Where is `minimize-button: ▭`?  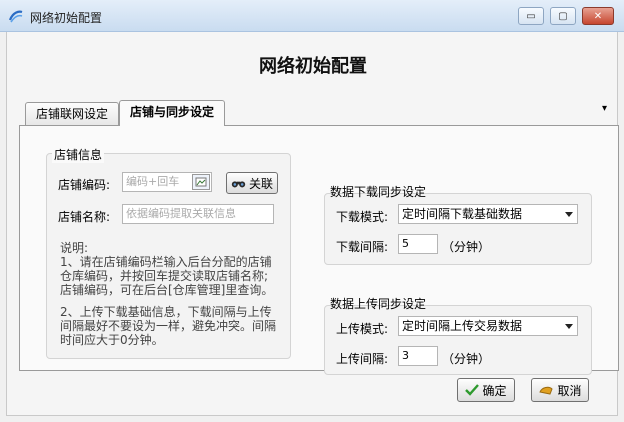 minimize-button: ▭ is located at coordinates (531, 16).